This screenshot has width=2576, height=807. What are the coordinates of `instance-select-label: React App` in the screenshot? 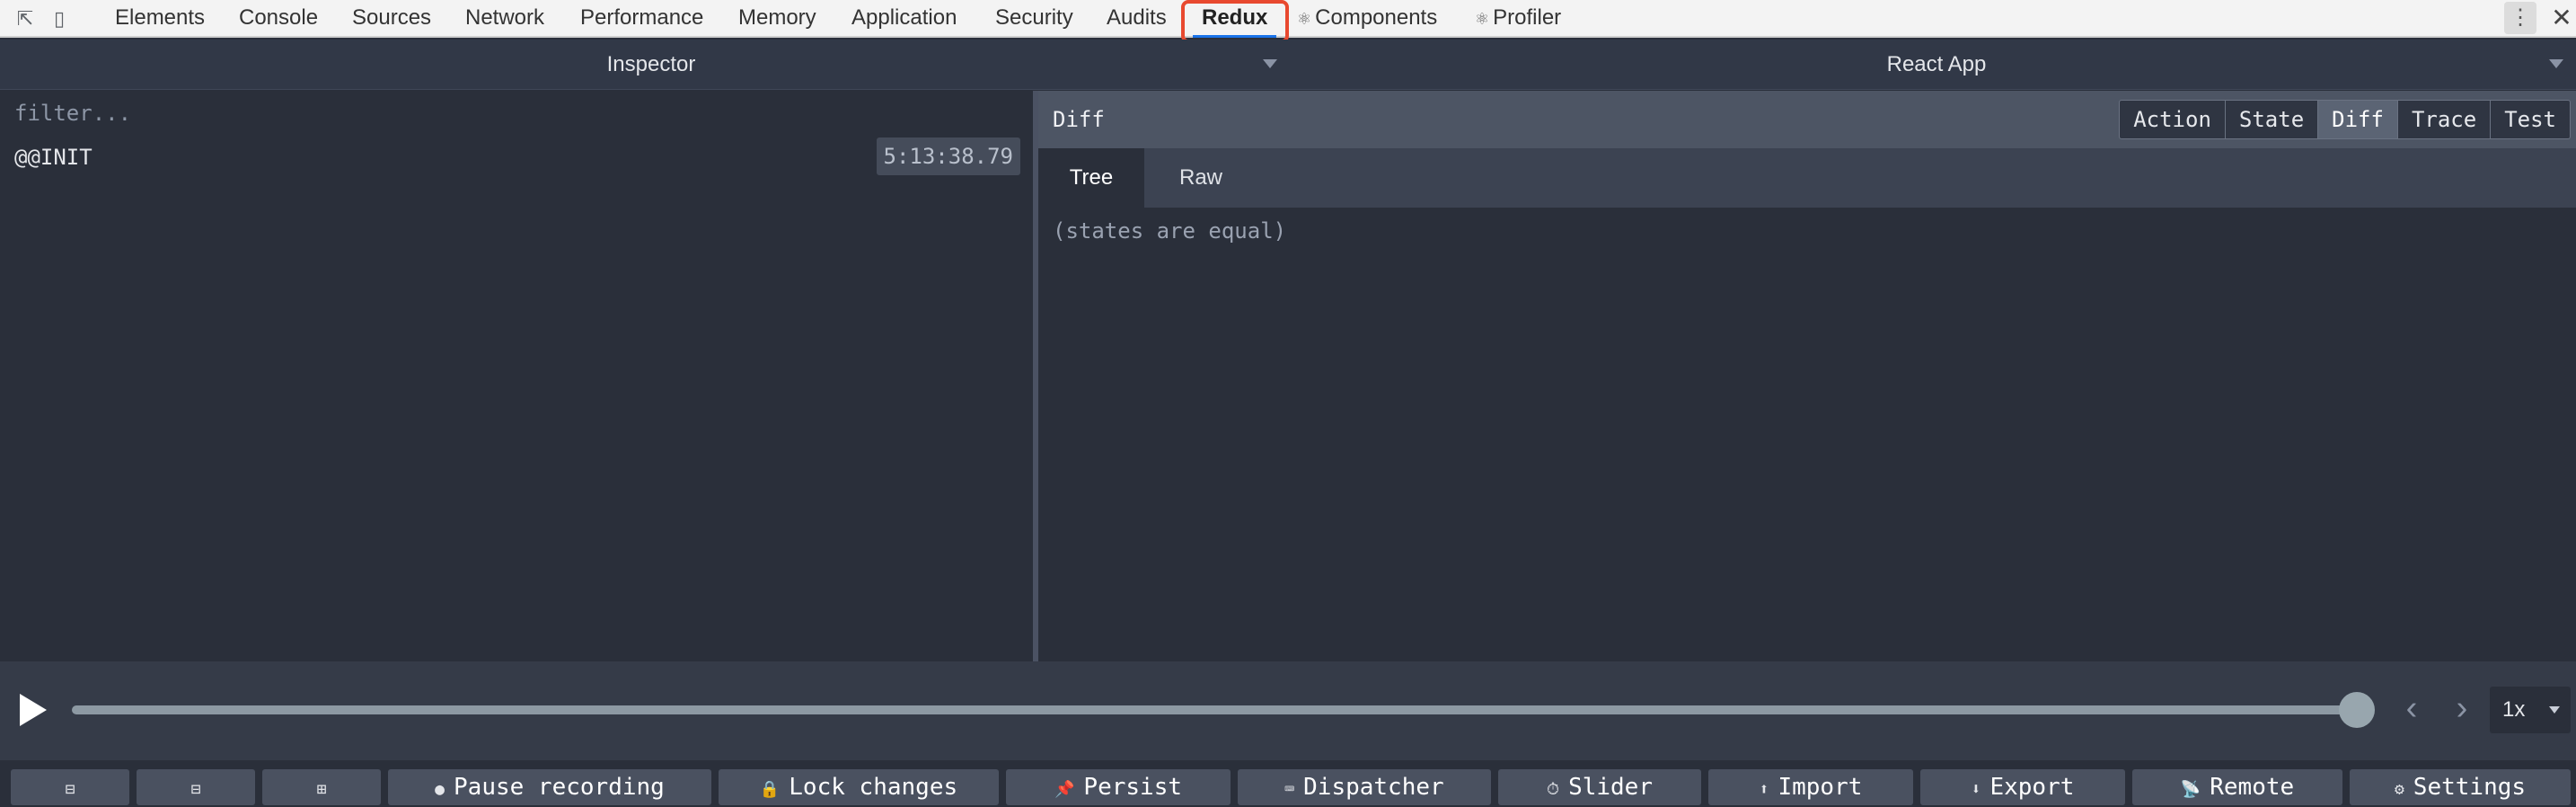 It's located at (1936, 64).